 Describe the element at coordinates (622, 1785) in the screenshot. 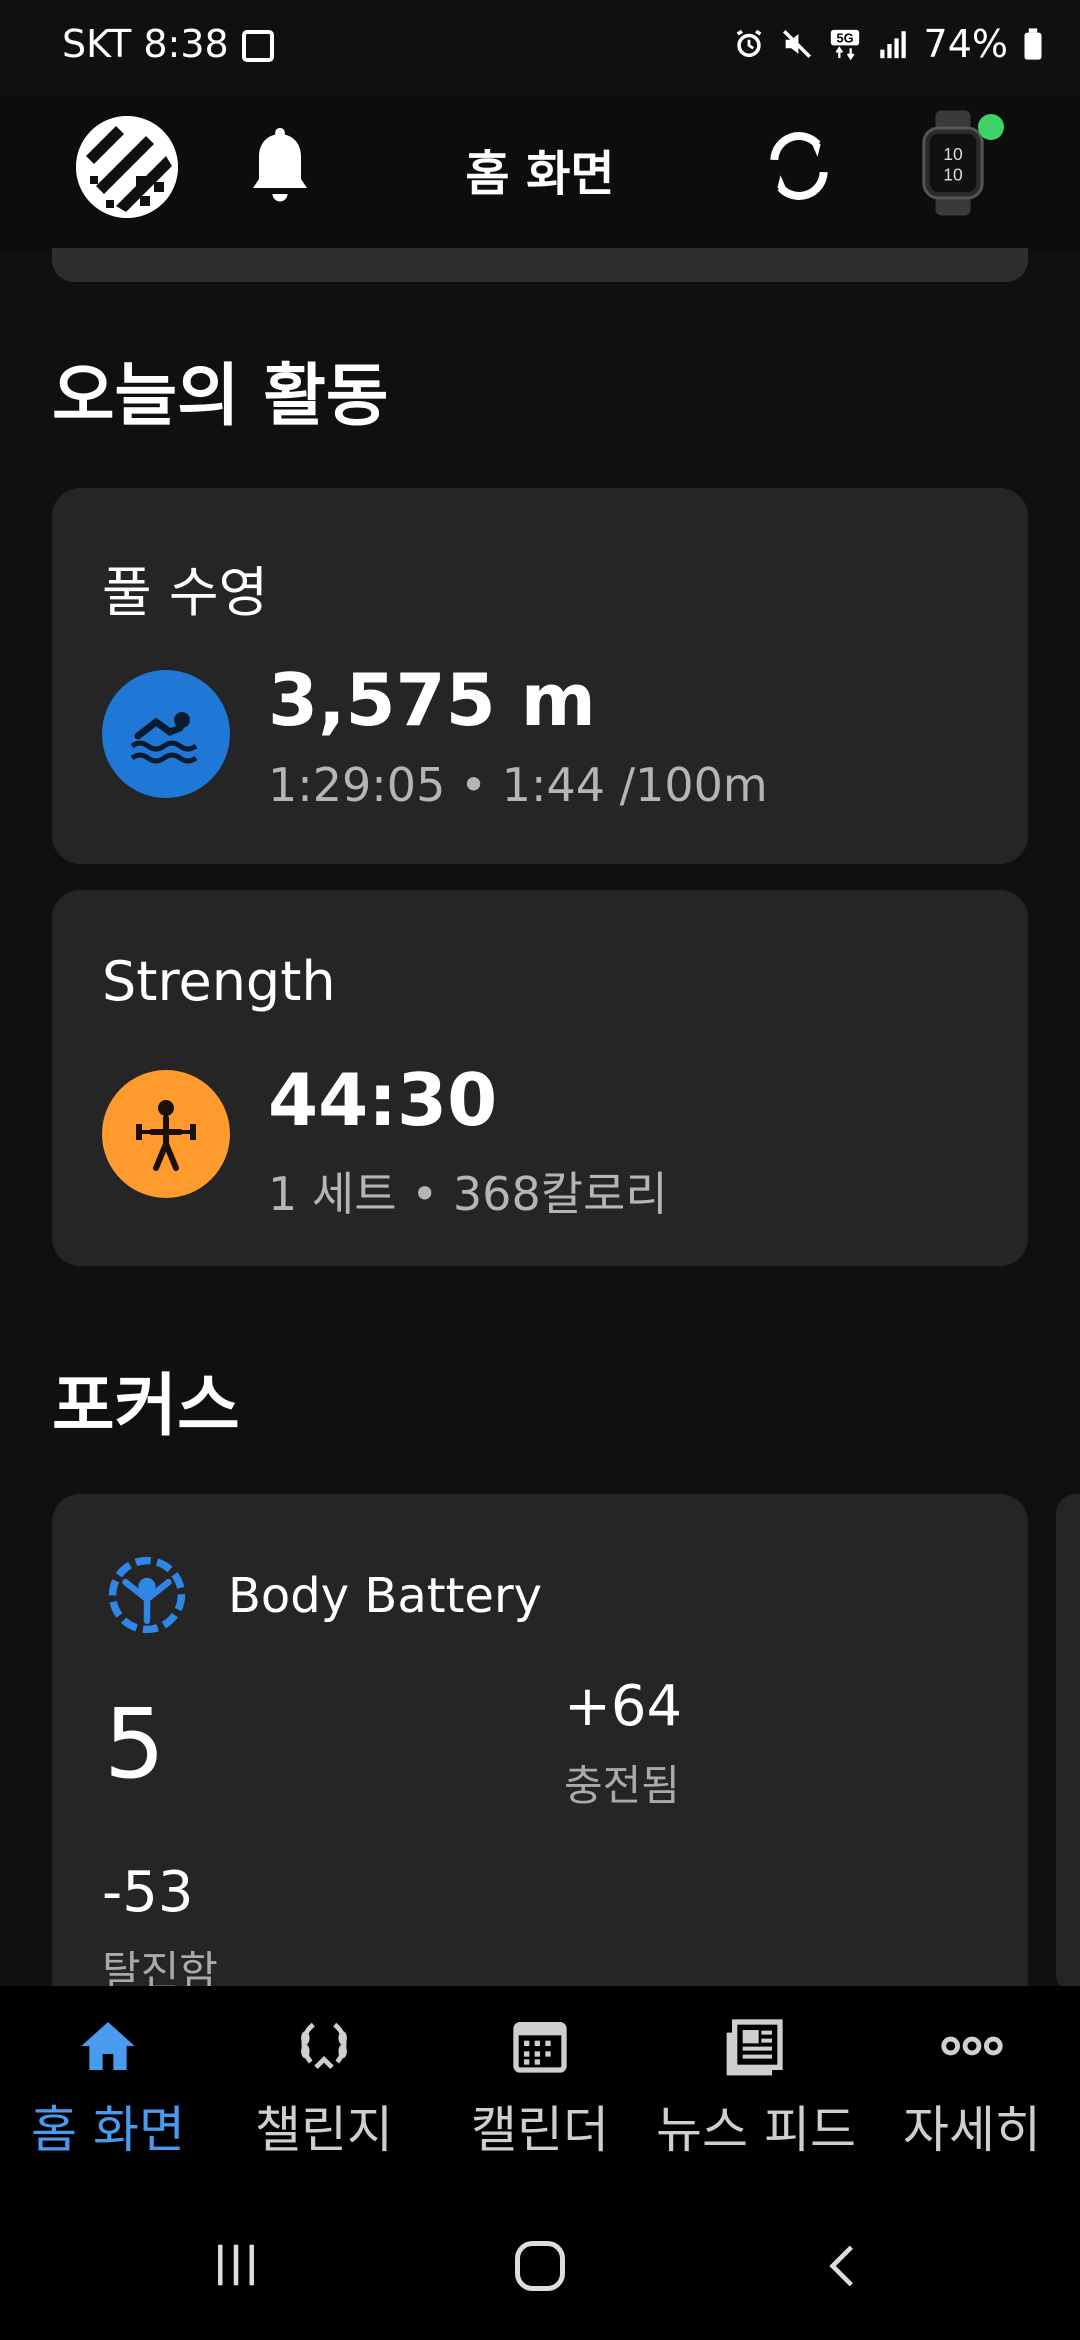

I see `charged-label: 충전됨` at that location.